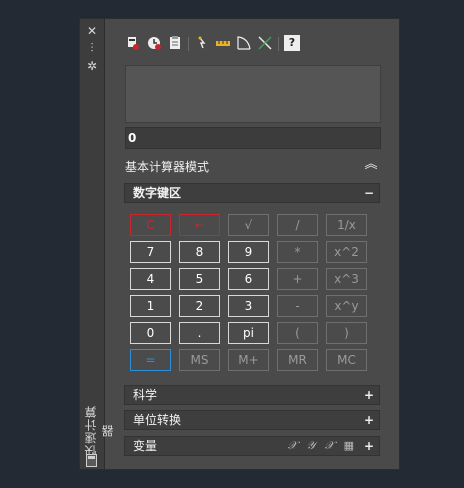 The height and width of the screenshot is (488, 464). What do you see at coordinates (248, 252) in the screenshot?
I see `key-9: 9` at bounding box center [248, 252].